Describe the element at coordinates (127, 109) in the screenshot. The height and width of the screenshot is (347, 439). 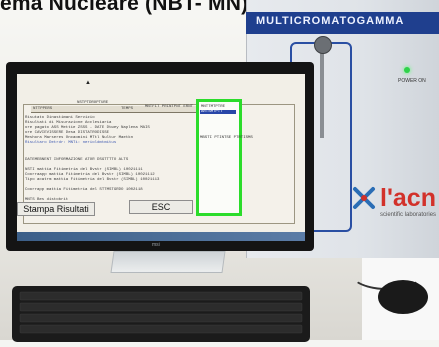
I see `tab-3: TEMPS` at that location.